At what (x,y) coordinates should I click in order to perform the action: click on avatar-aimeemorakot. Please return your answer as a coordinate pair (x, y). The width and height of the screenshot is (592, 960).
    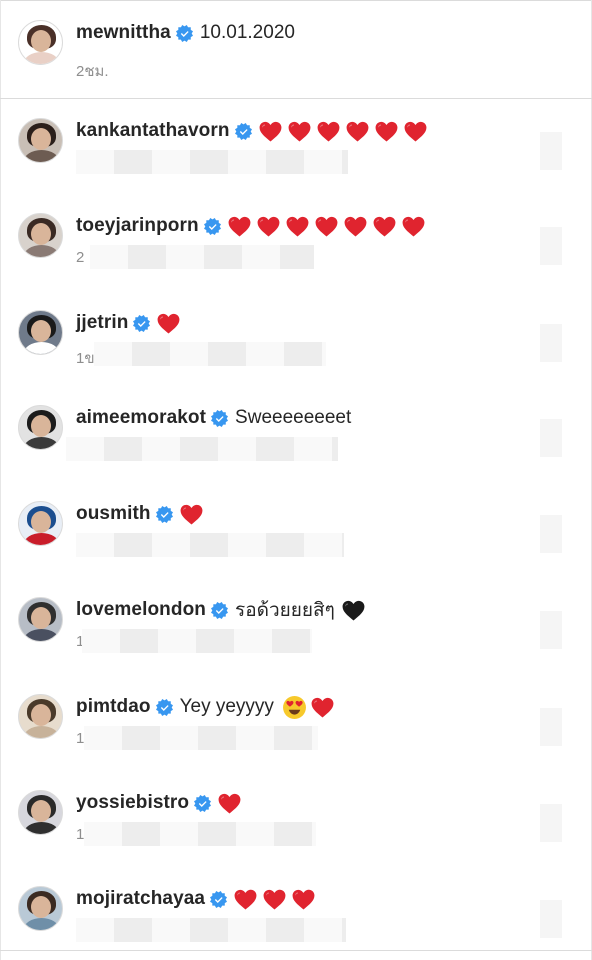
    Looking at the image, I should click on (40, 427).